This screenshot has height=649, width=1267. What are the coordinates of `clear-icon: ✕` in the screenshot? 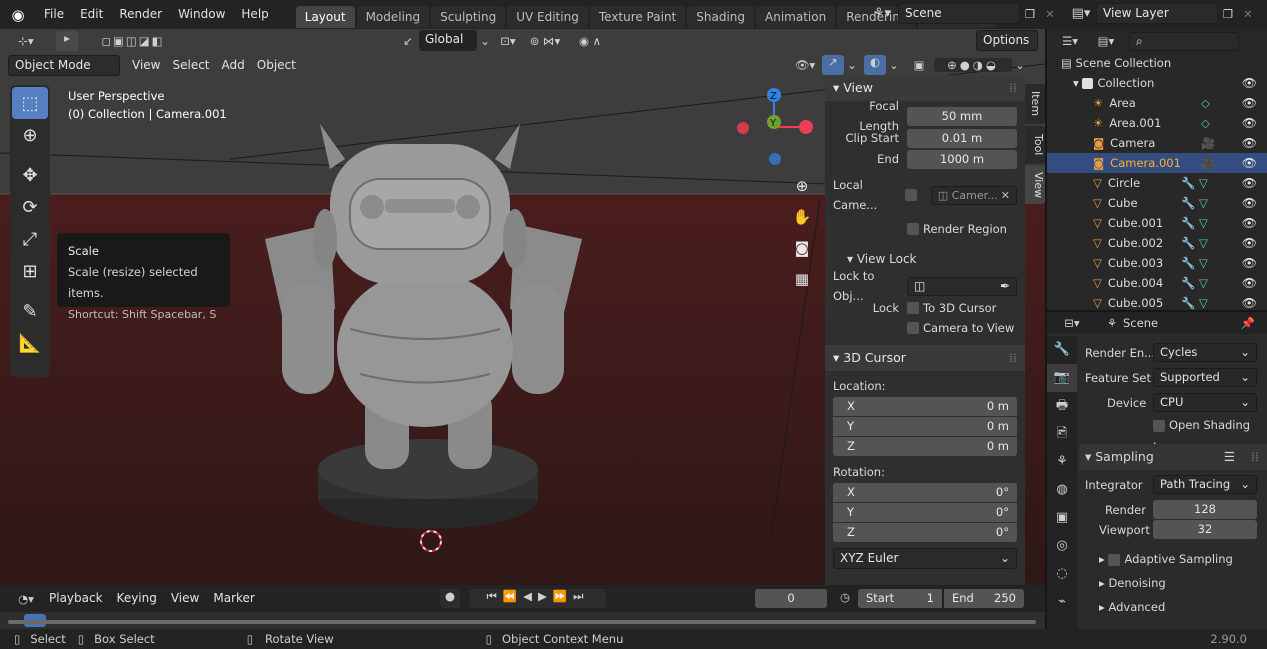 It's located at (1005, 195).